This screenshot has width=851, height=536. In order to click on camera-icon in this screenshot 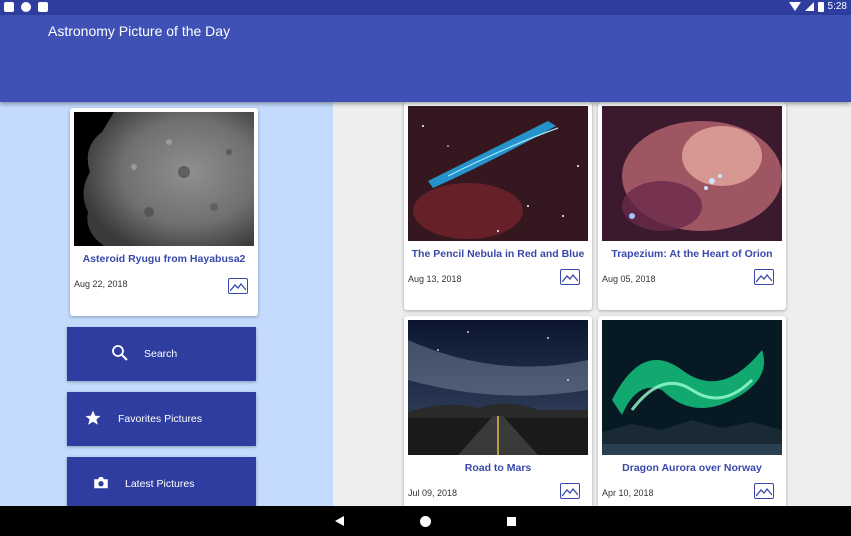, I will do `click(101, 483)`.